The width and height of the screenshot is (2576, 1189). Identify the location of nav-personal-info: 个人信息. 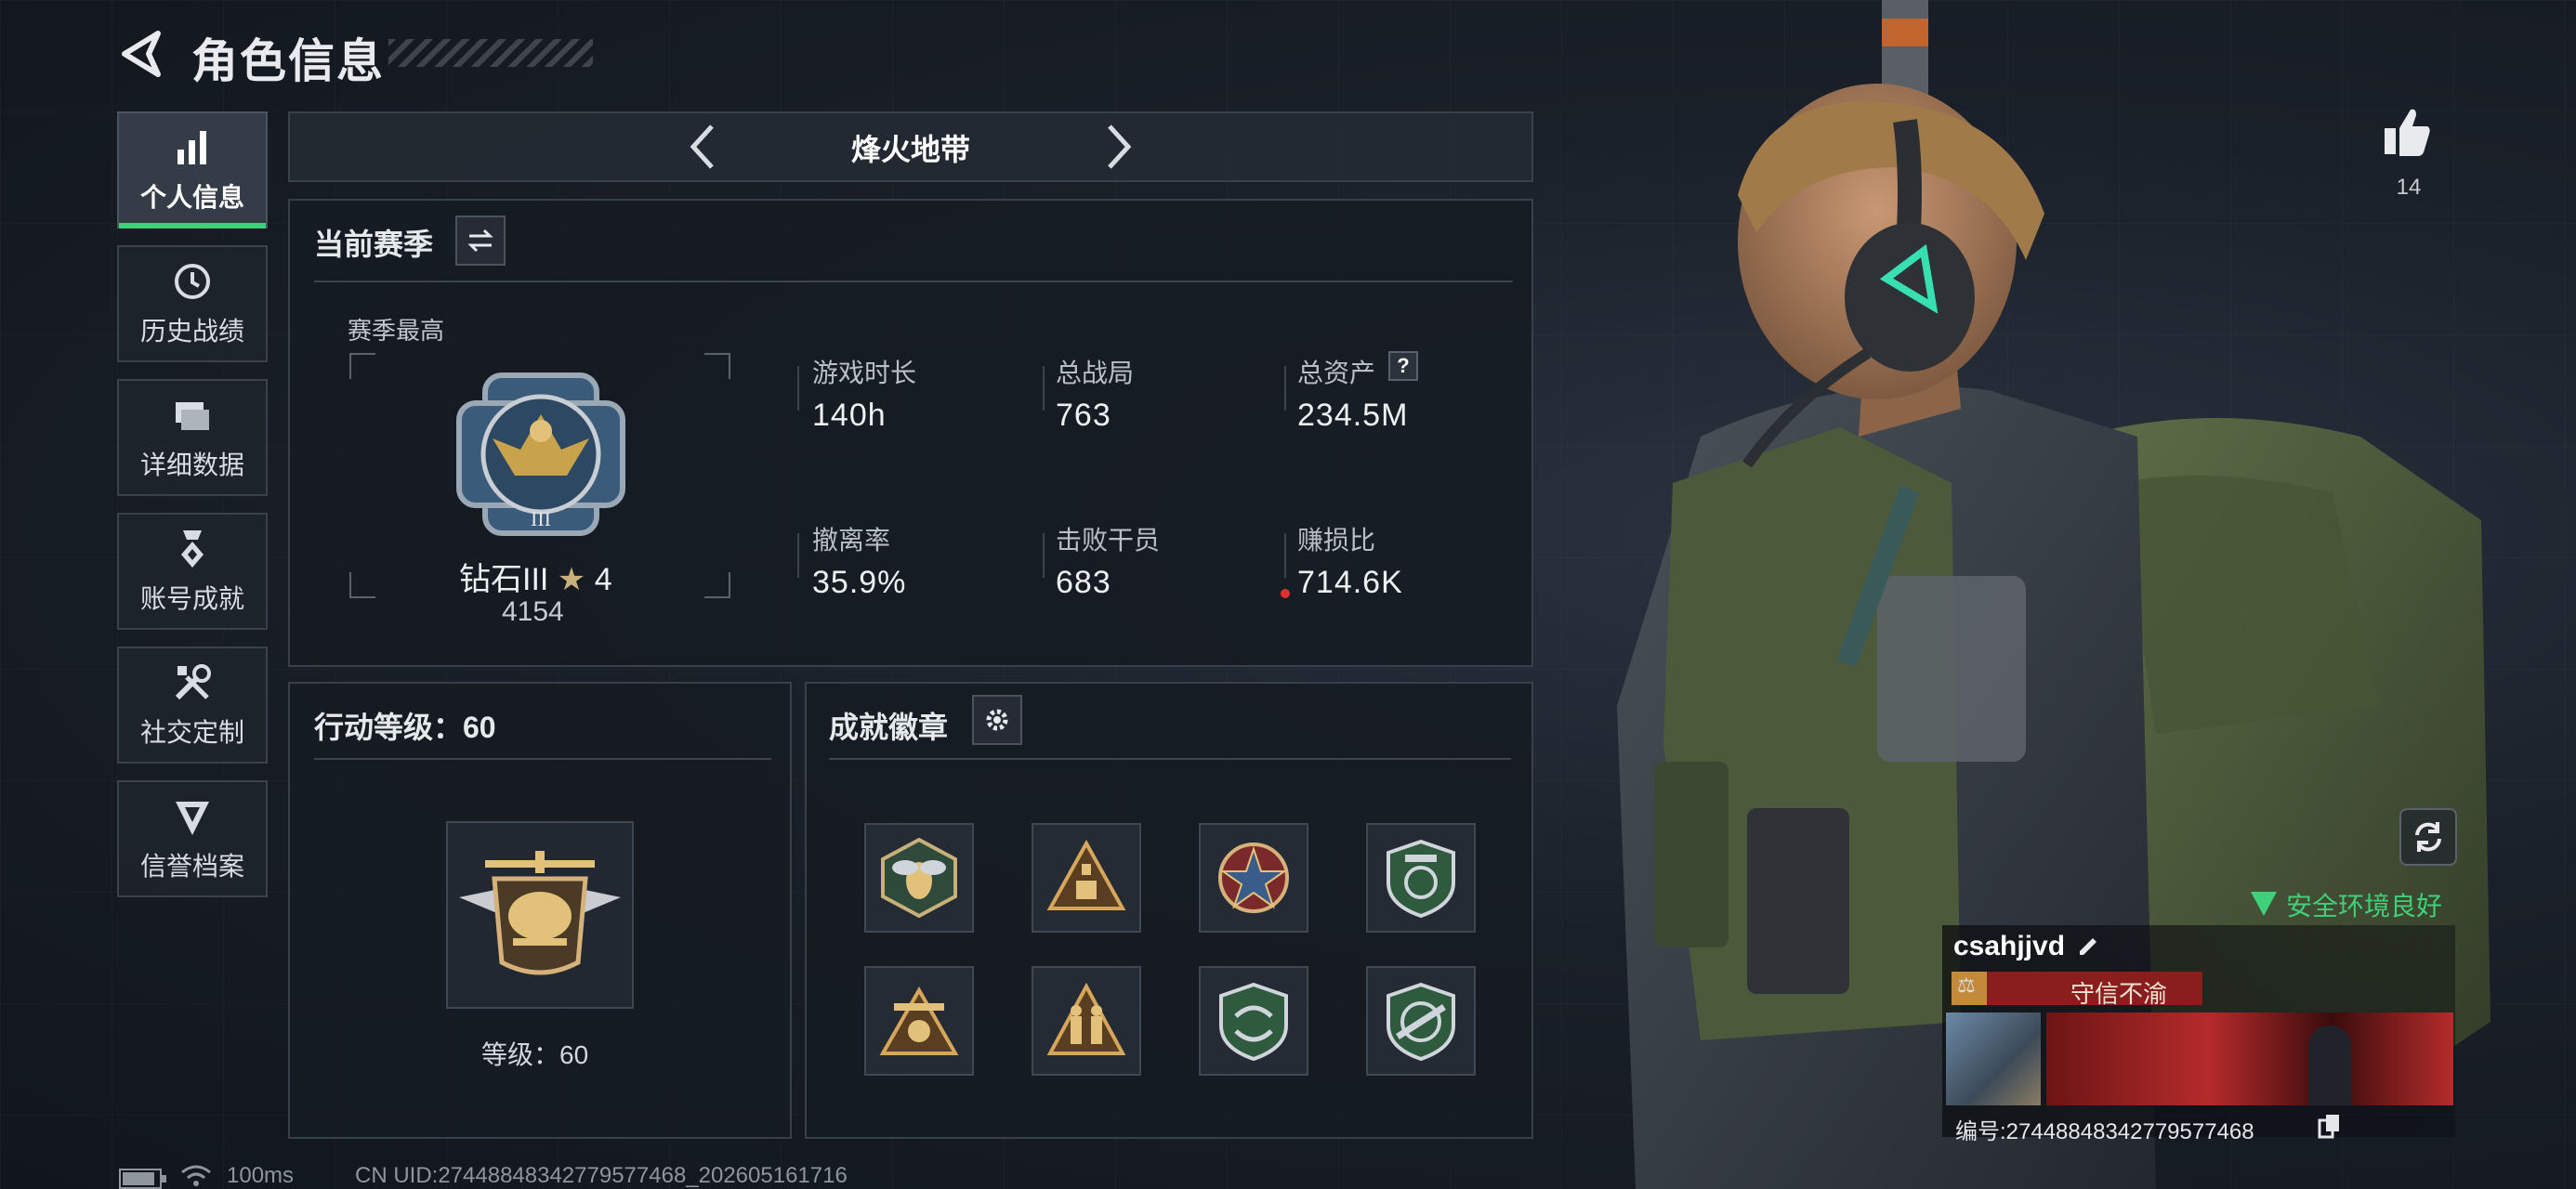
(192, 170).